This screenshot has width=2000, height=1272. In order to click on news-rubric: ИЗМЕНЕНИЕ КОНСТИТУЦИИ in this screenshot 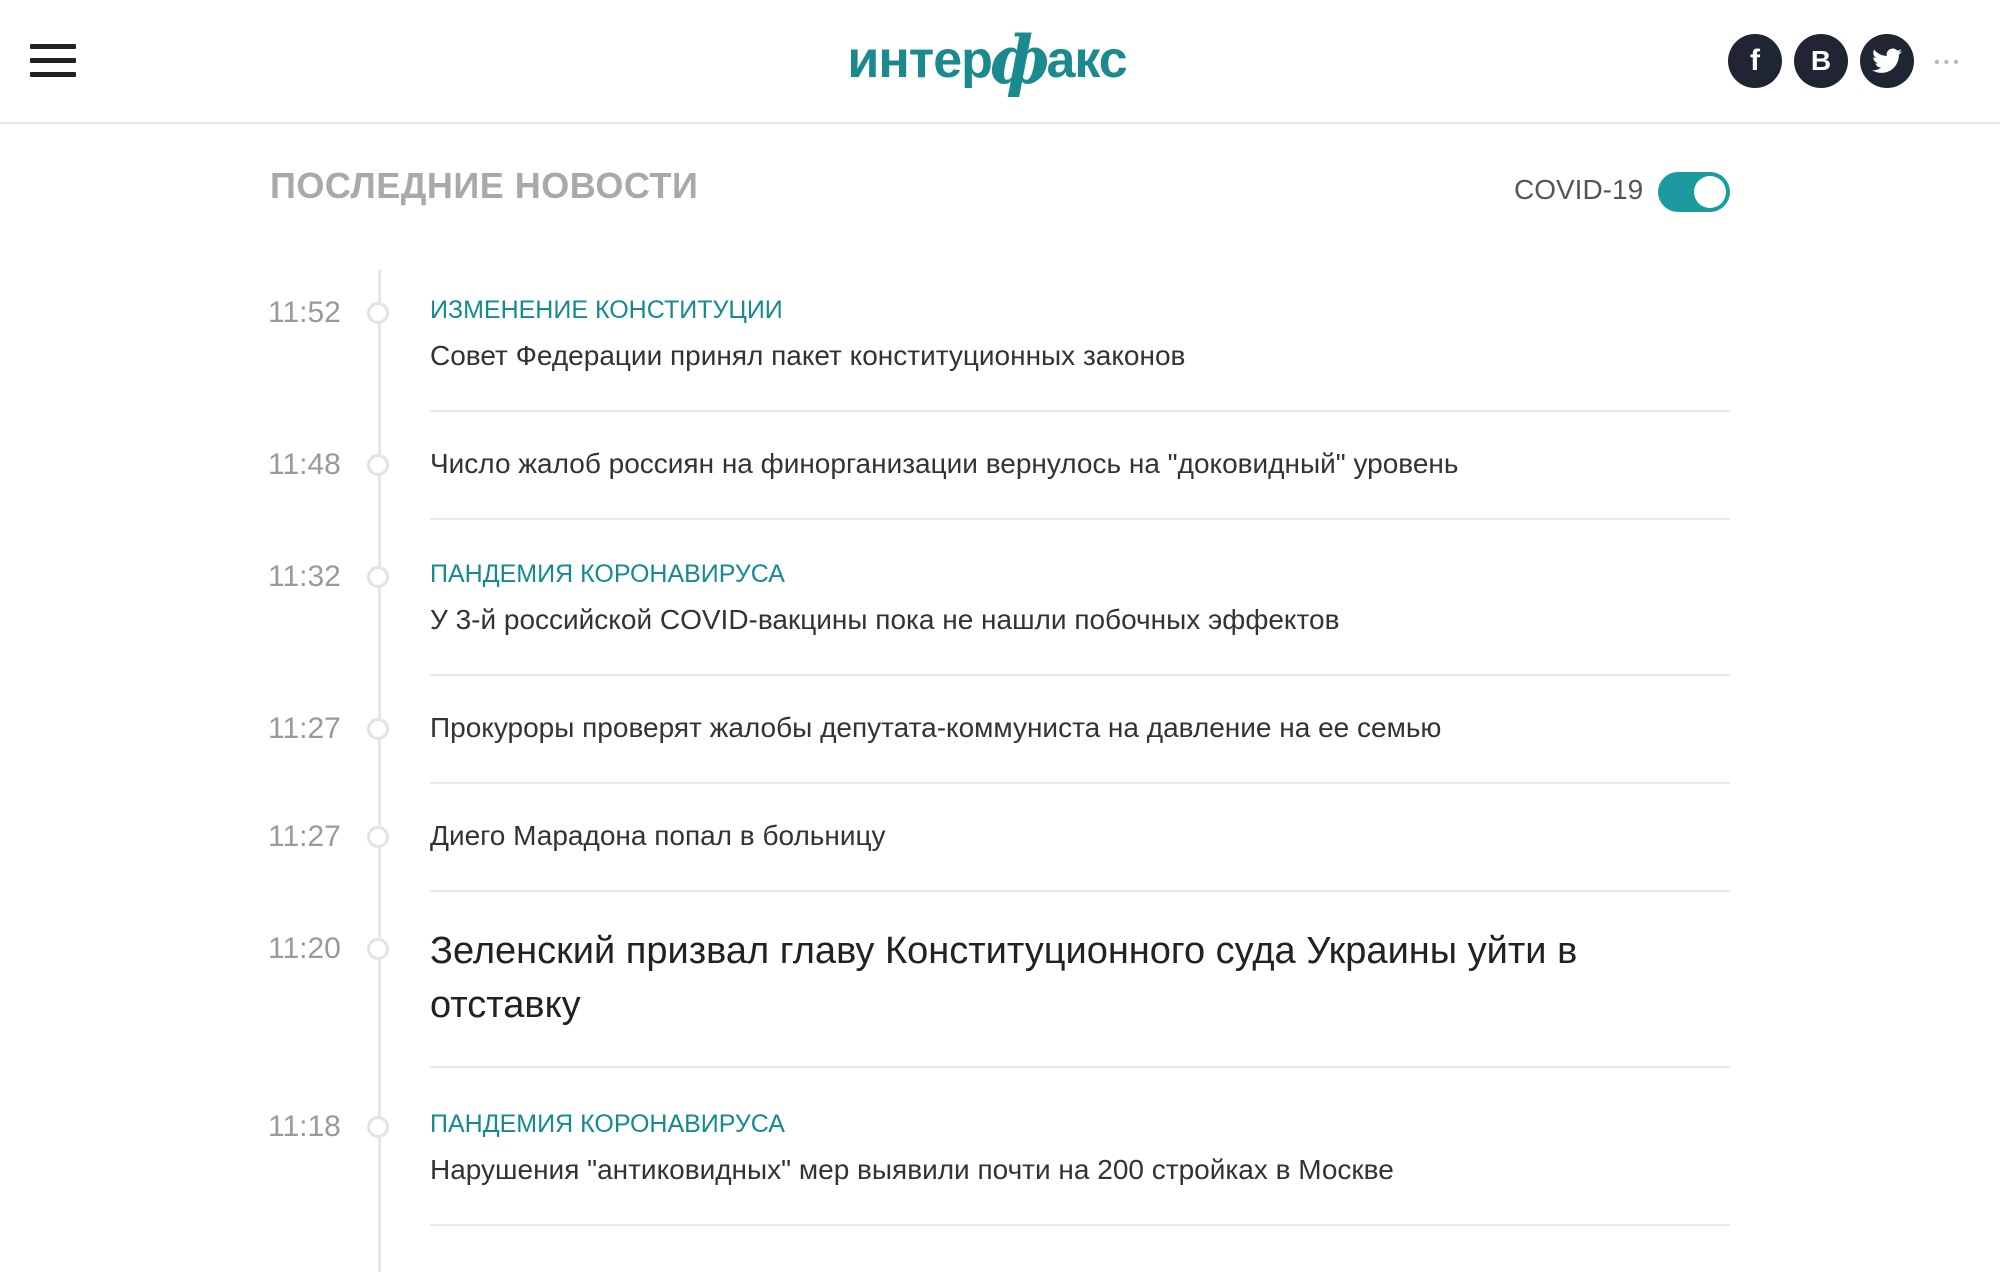, I will do `click(606, 310)`.